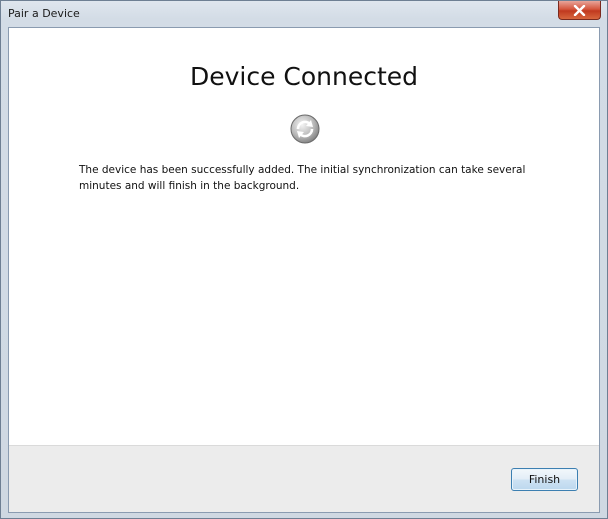 The image size is (608, 519). What do you see at coordinates (304, 76) in the screenshot?
I see `page-title: Device Connected` at bounding box center [304, 76].